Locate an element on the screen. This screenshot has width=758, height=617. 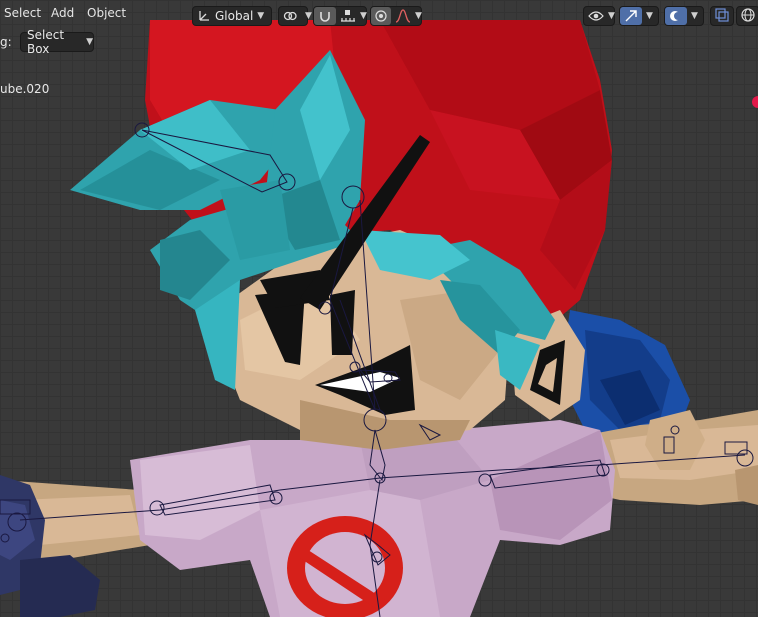
orientation-value: Global is located at coordinates (234, 16).